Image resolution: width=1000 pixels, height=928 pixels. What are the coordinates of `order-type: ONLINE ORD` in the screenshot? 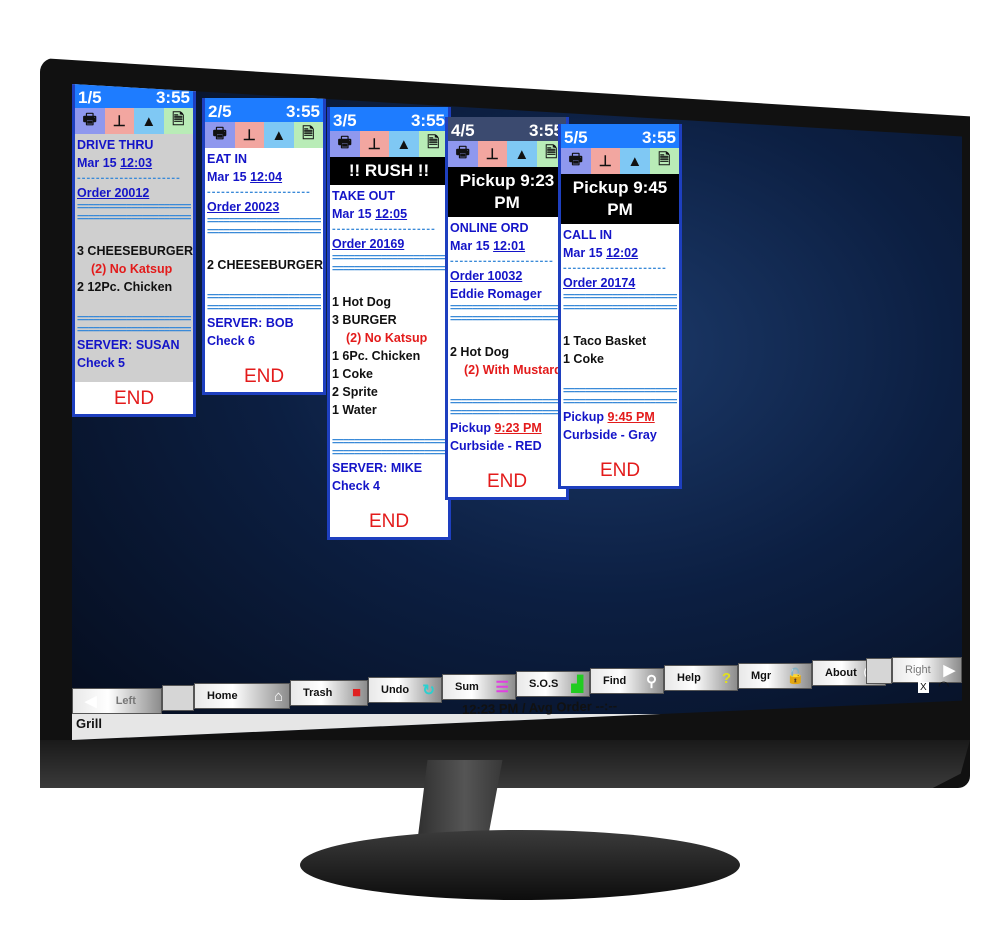 It's located at (489, 228).